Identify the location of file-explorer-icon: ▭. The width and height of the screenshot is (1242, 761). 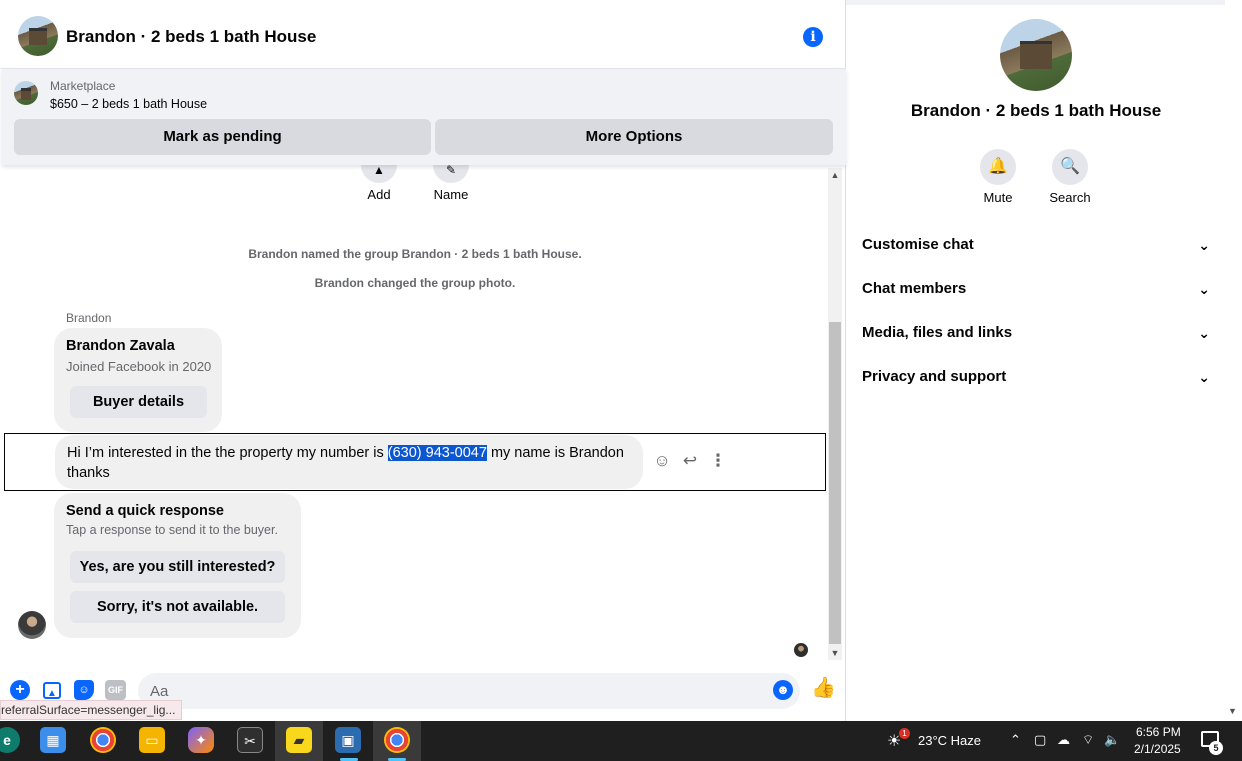
(152, 740).